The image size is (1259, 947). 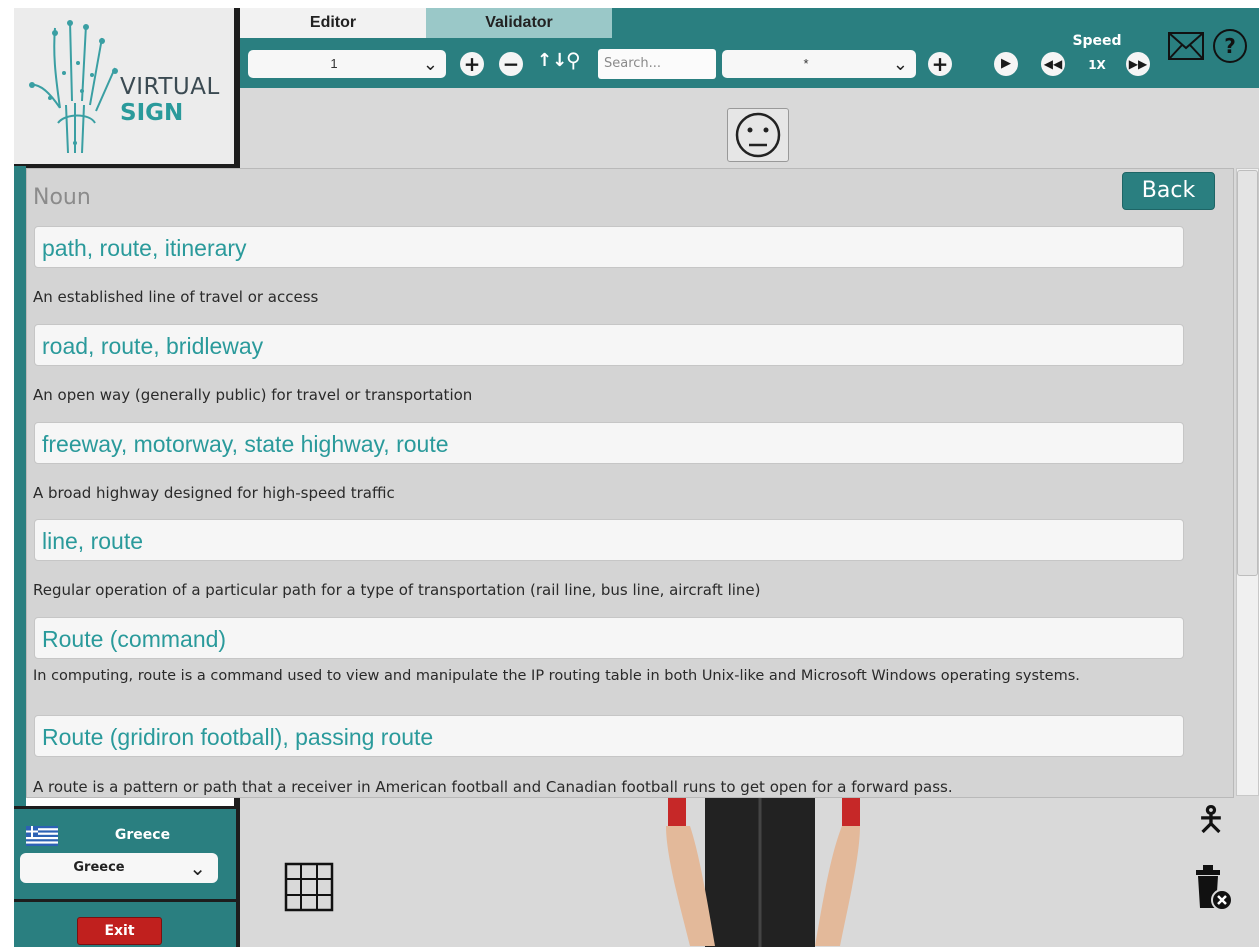 I want to click on filter-select: * ⌄, so click(x=819, y=64).